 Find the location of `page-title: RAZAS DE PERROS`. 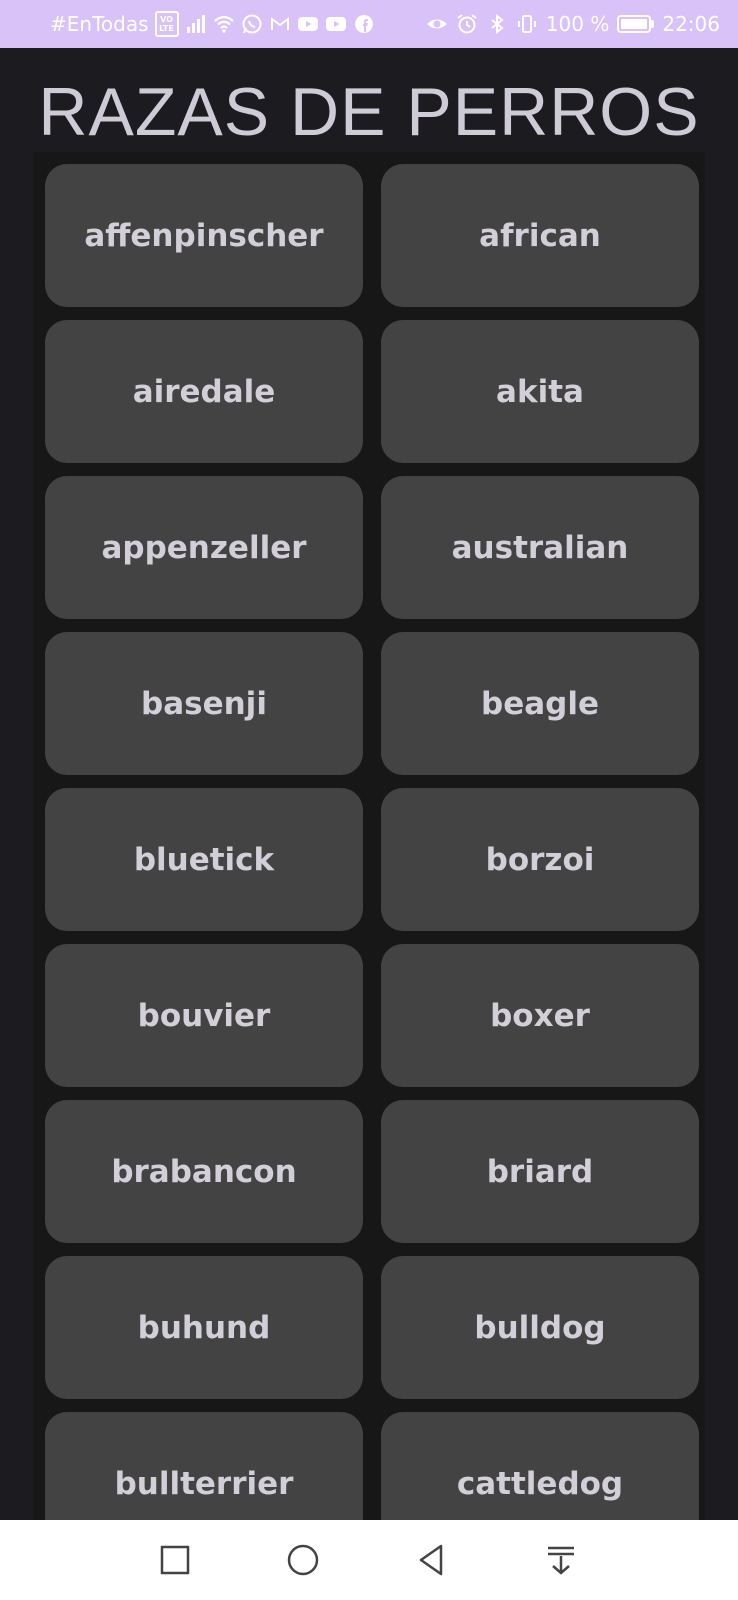

page-title: RAZAS DE PERROS is located at coordinates (369, 112).